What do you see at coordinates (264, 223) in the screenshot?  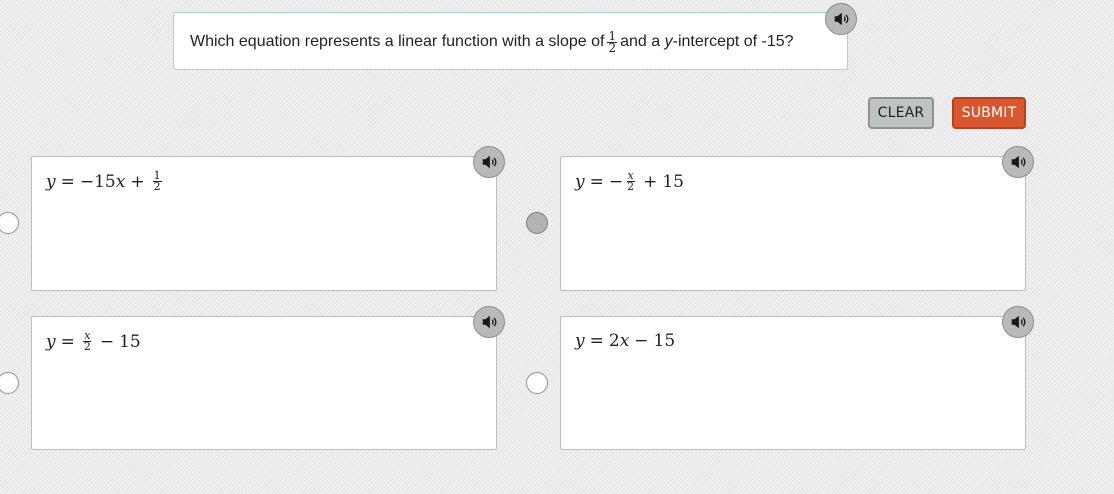 I see `option-a-card: y = −15 x + 1 2` at bounding box center [264, 223].